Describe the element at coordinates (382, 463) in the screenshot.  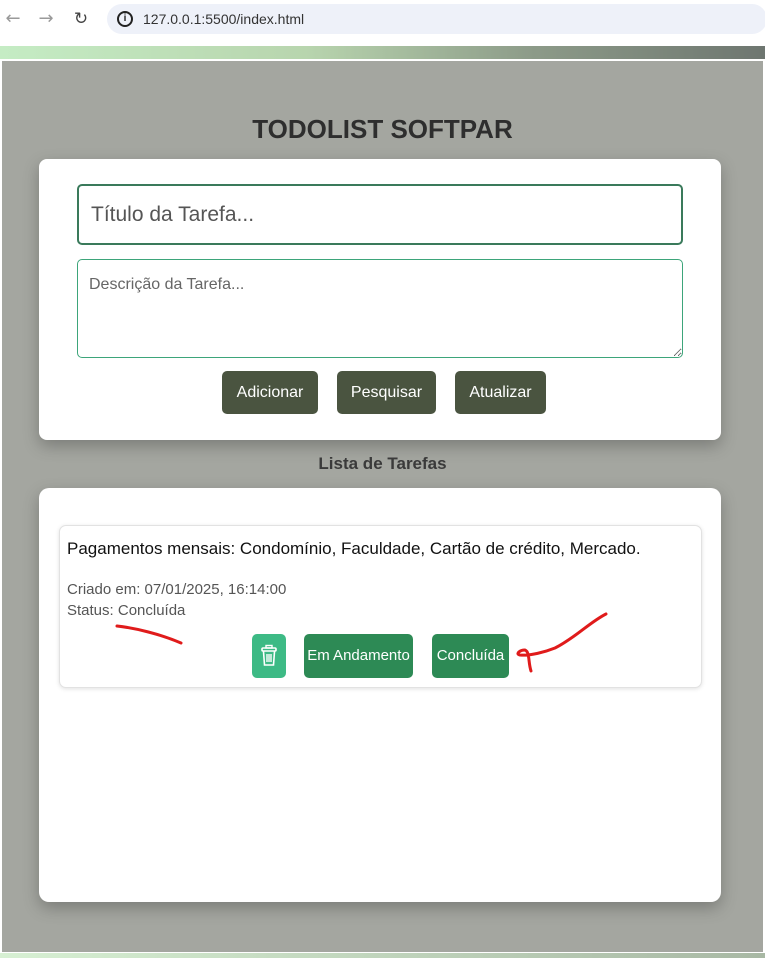
I see `task-list-heading: Lista de Tarefas` at that location.